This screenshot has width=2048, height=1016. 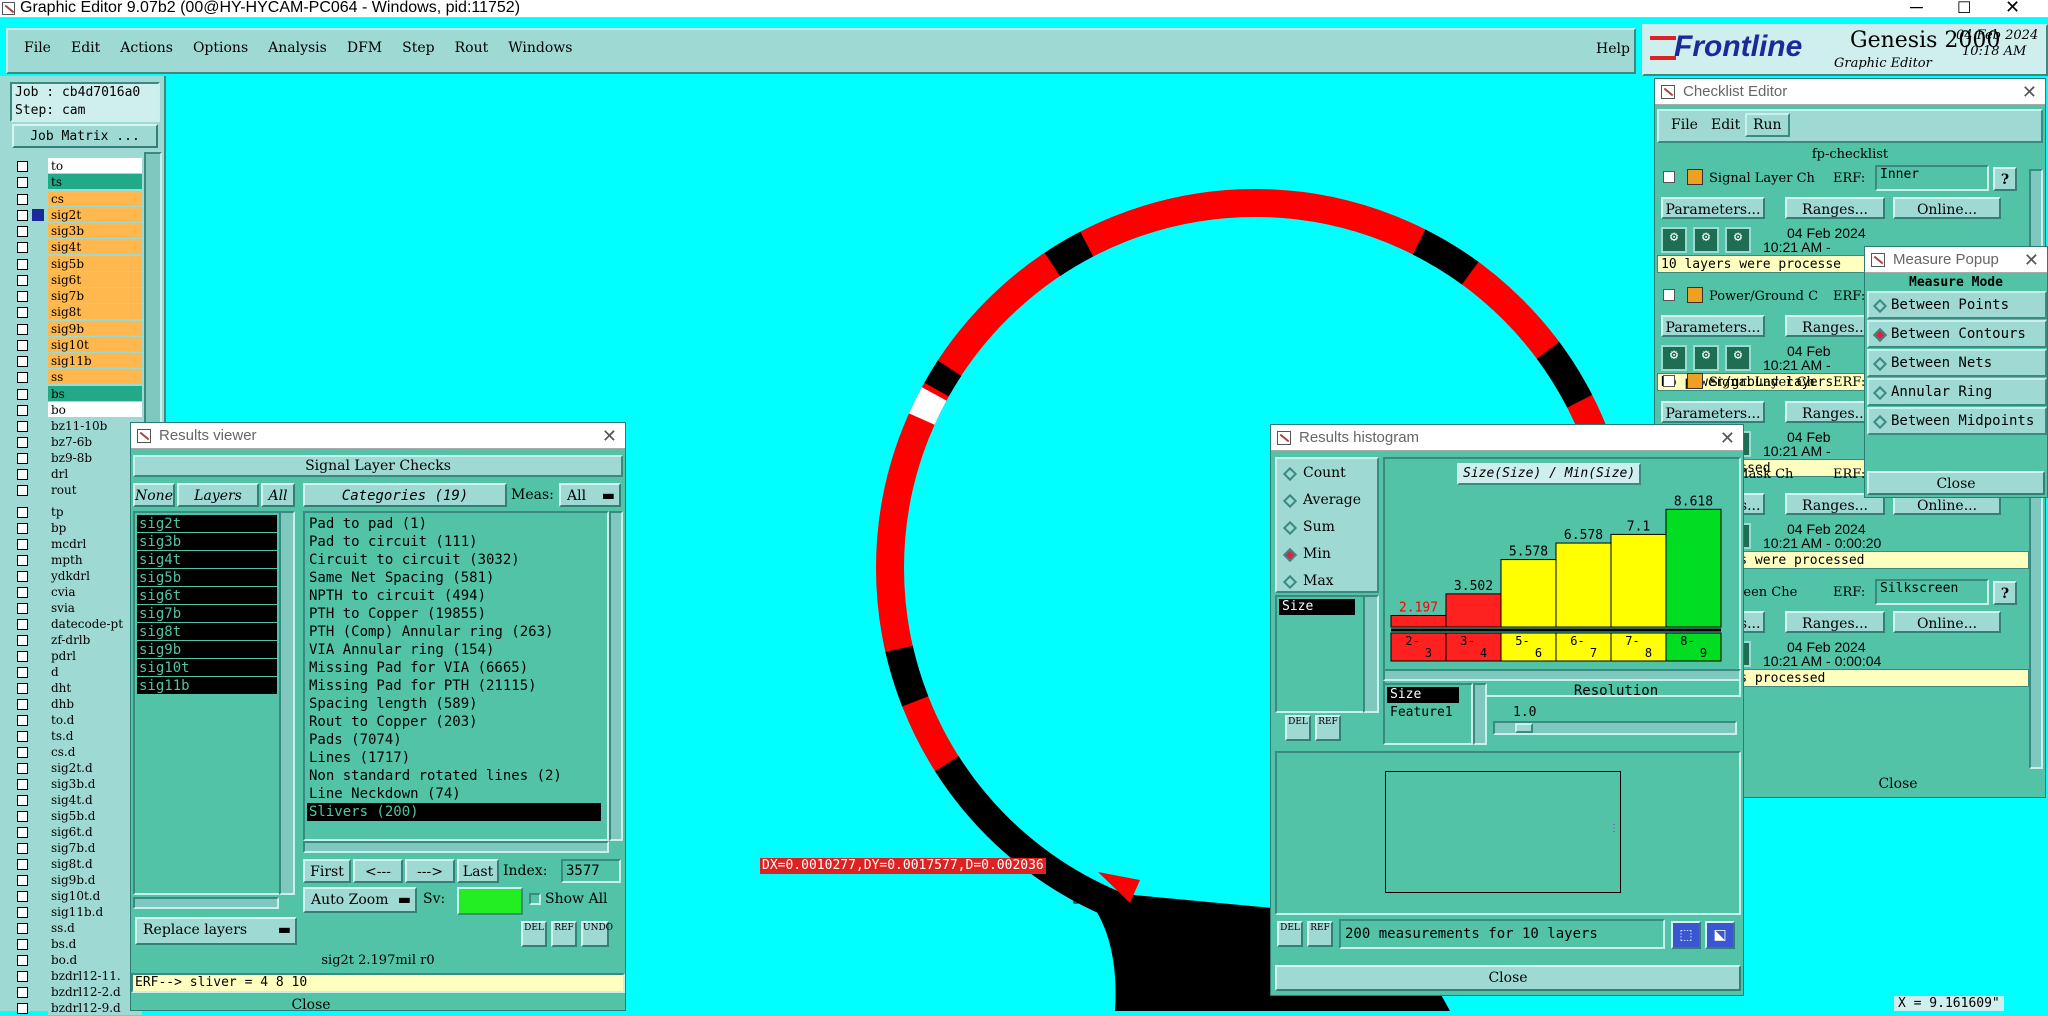 What do you see at coordinates (77, 231) in the screenshot?
I see `layer-row: sig3b` at bounding box center [77, 231].